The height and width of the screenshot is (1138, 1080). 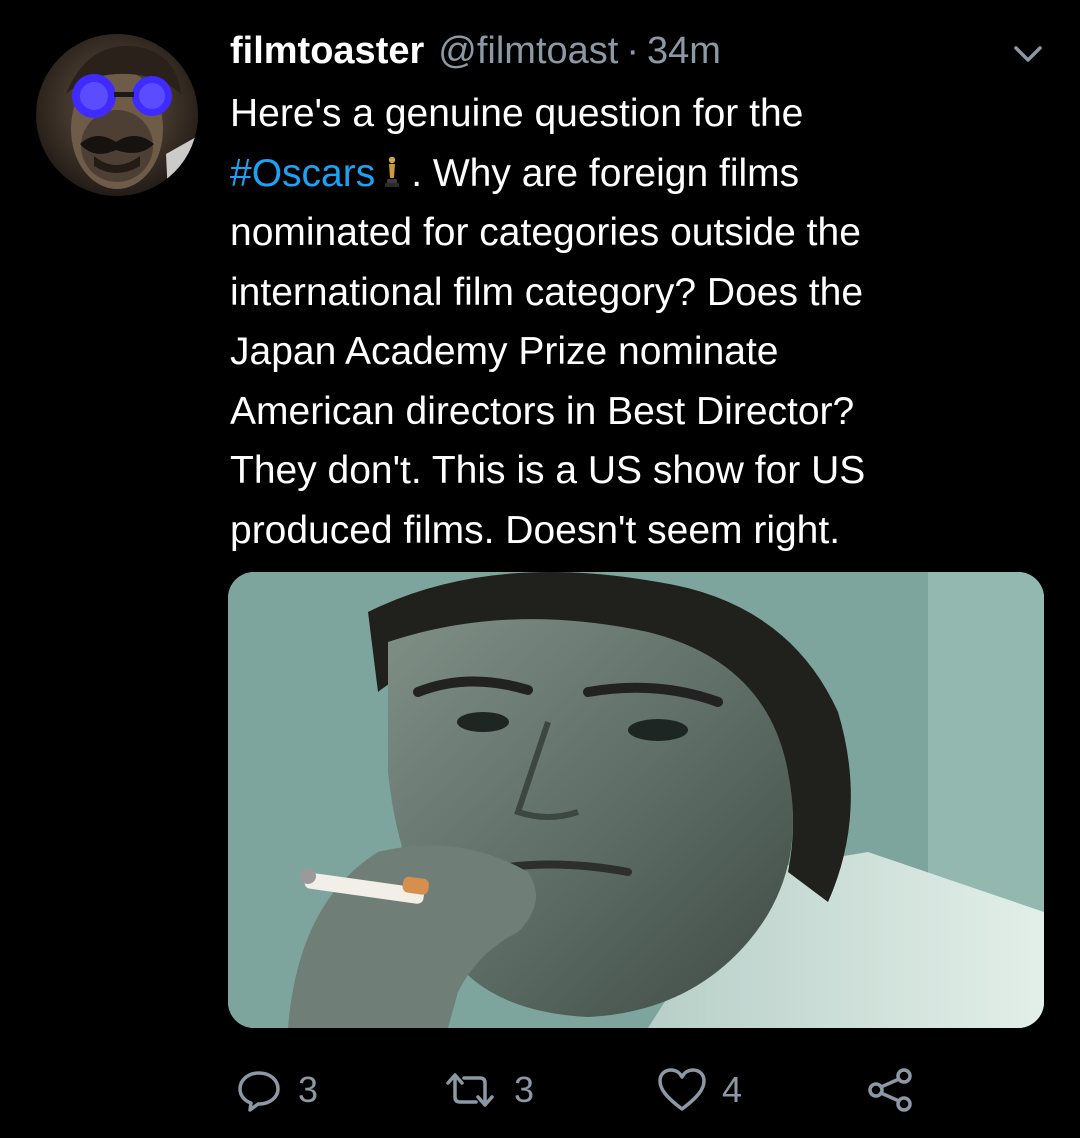 I want to click on tweet-text-line: produced films. Doesn't seem right., so click(x=535, y=530).